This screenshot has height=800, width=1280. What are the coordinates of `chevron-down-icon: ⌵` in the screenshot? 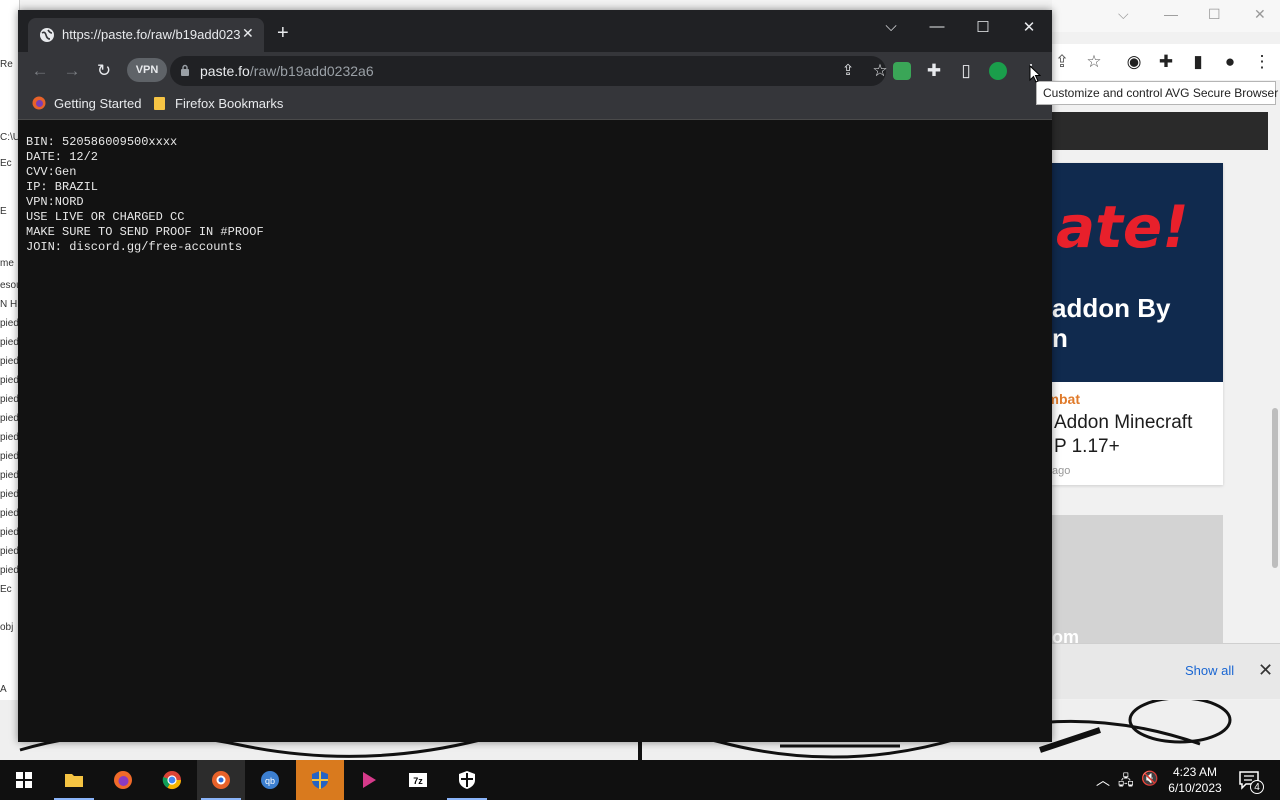 It's located at (1123, 14).